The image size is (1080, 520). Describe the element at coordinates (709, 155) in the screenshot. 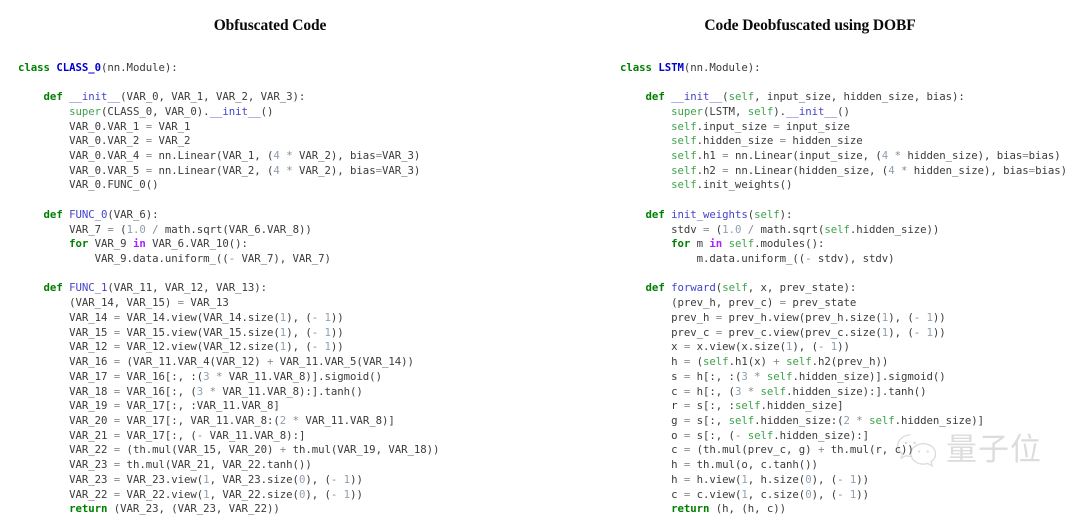

I see `code-token: .h1` at that location.